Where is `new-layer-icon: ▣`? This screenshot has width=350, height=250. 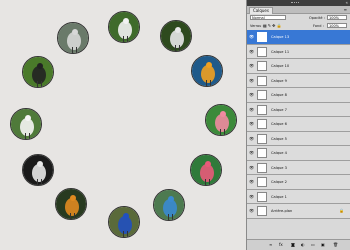 new-layer-icon: ▣ is located at coordinates (323, 245).